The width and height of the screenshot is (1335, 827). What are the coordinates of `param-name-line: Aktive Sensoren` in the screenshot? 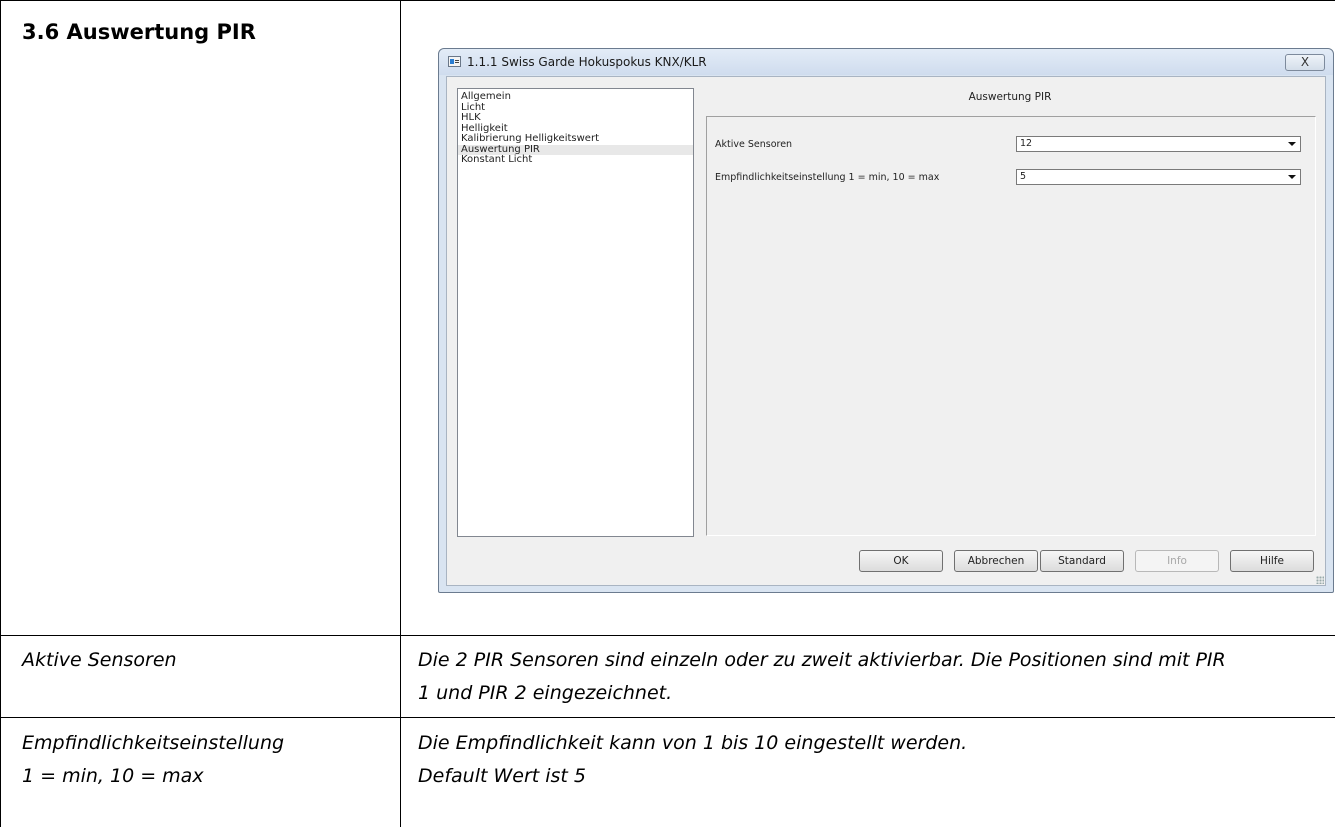 It's located at (99, 660).